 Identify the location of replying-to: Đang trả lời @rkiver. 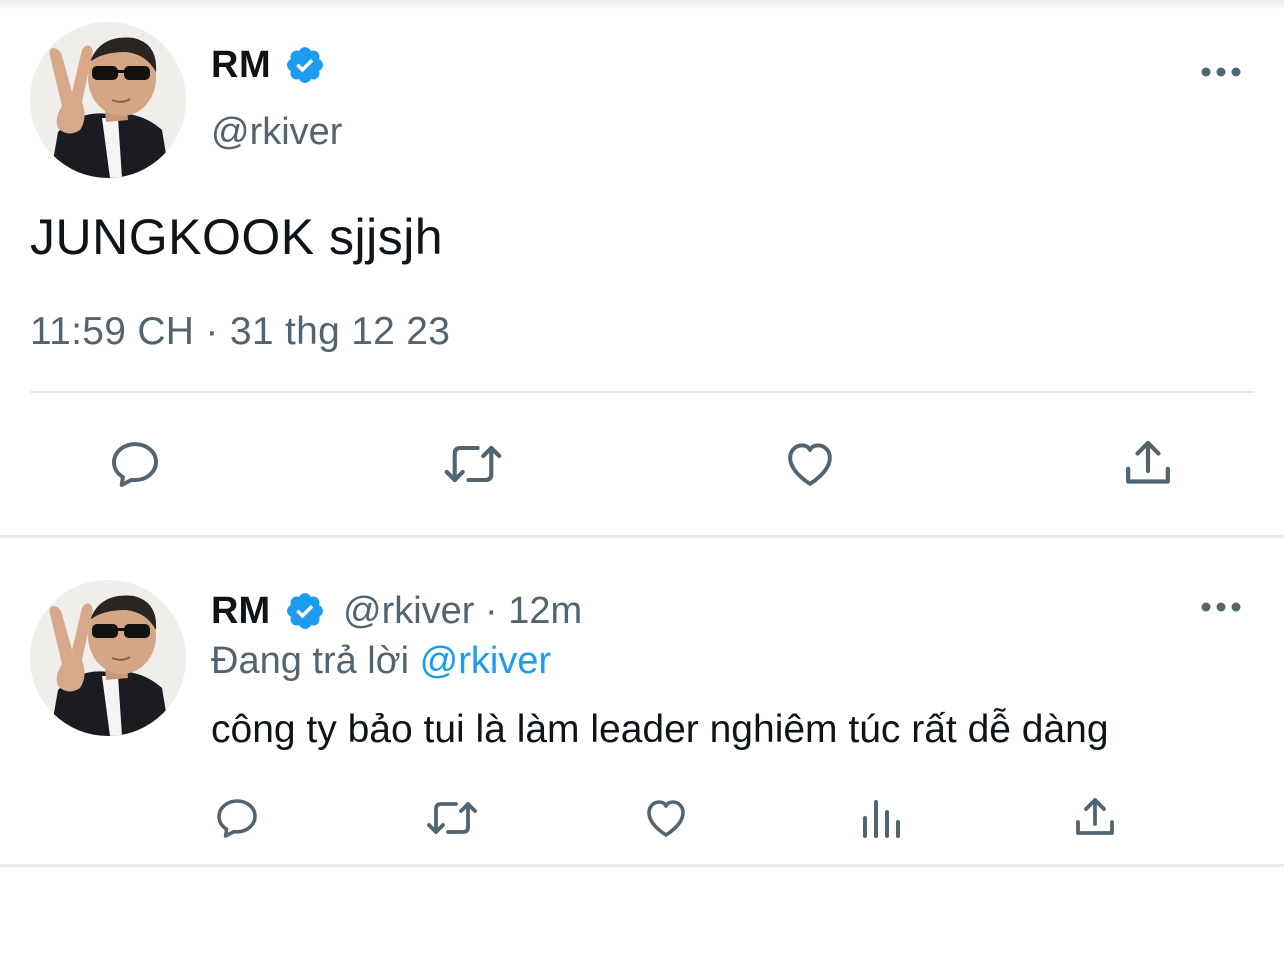
(381, 661).